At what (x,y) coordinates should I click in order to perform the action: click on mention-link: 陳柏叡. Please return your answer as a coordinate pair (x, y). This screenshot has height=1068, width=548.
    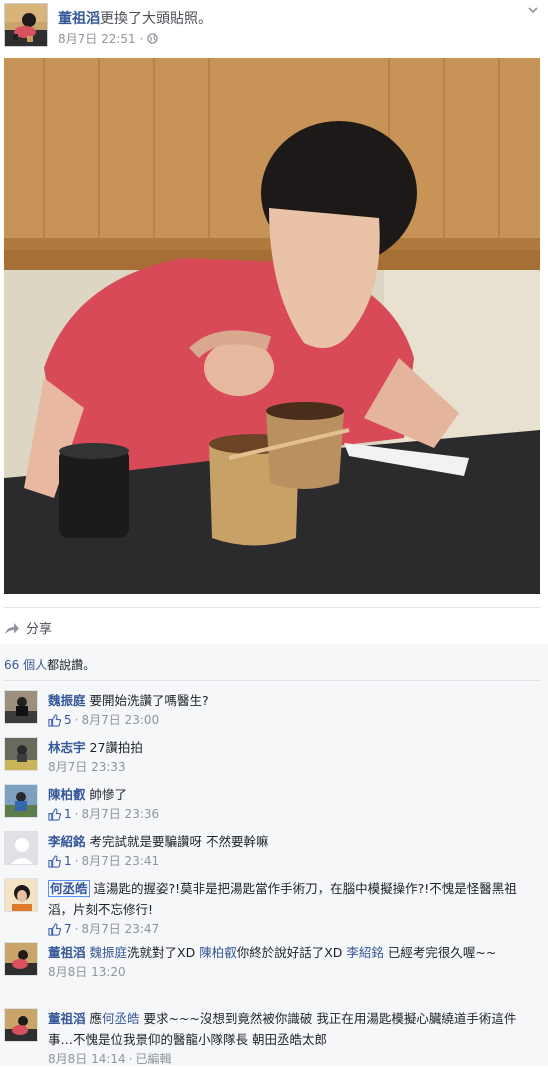
    Looking at the image, I should click on (218, 952).